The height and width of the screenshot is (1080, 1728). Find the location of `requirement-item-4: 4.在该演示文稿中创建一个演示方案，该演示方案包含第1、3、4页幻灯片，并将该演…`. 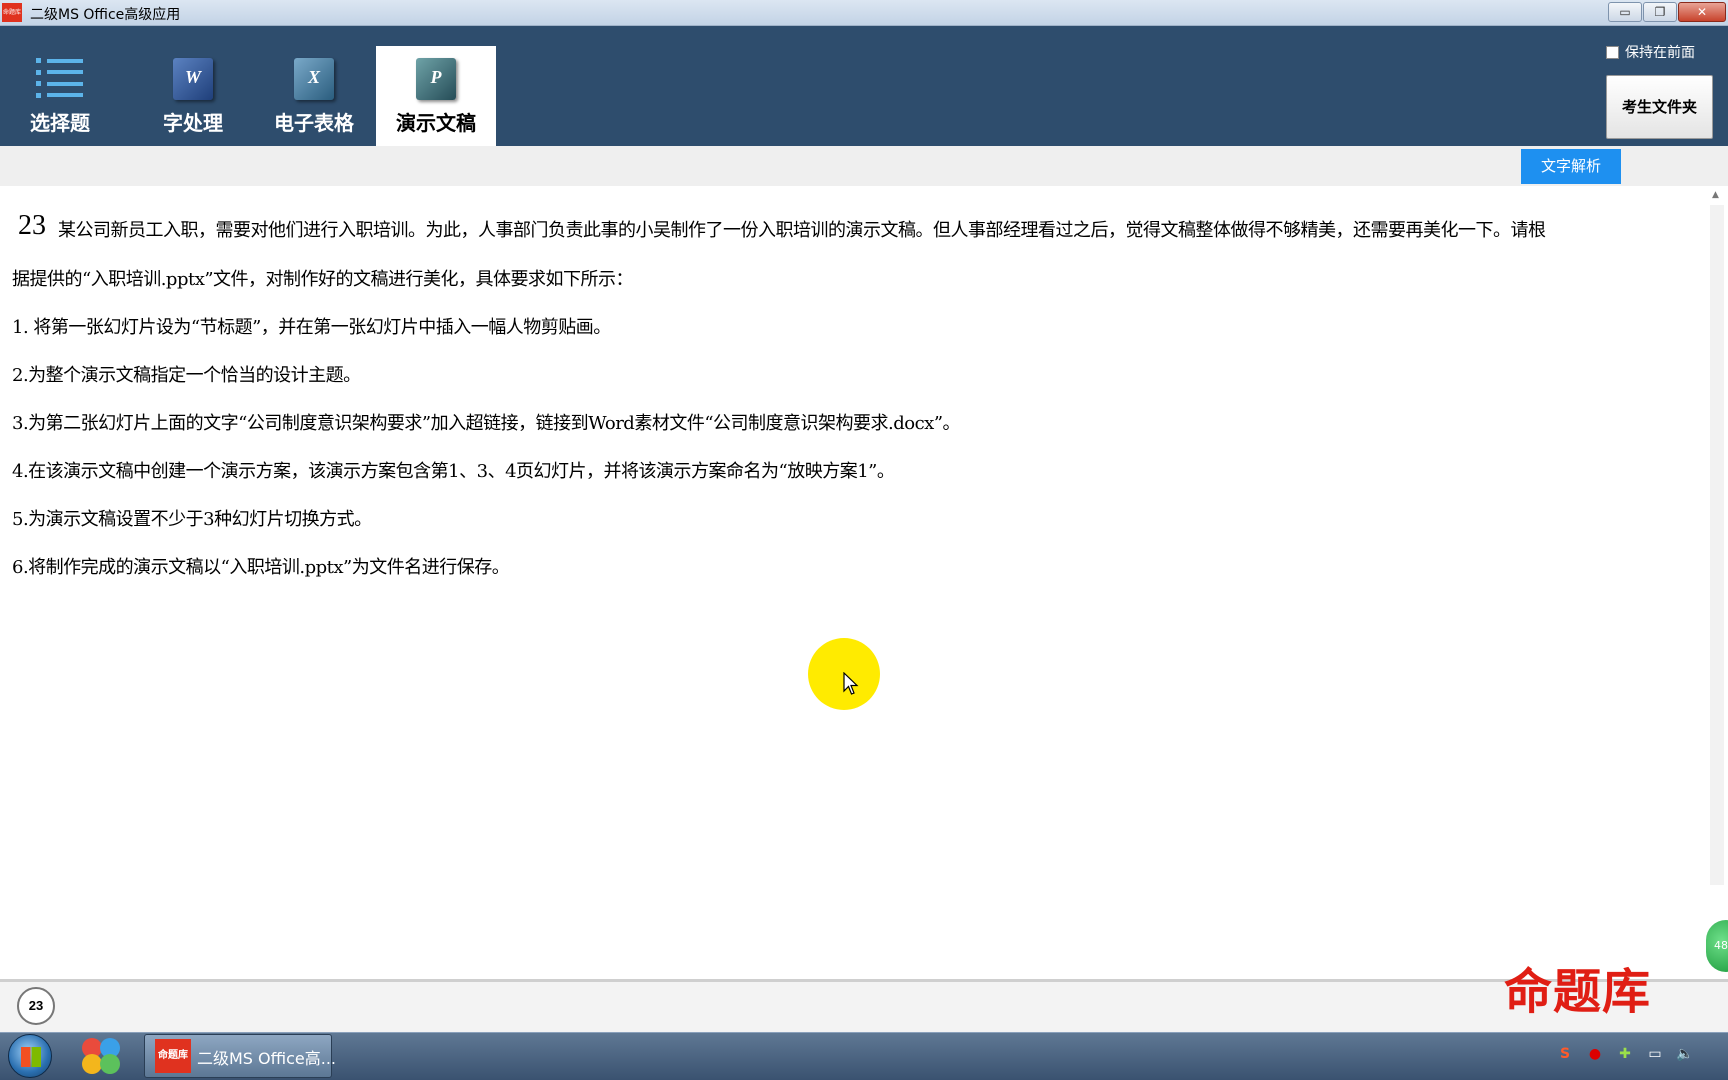

requirement-item-4: 4.在该演示文稿中创建一个演示方案，该演示方案包含第1、3、4页幻灯片，并将该演… is located at coordinates (453, 471).